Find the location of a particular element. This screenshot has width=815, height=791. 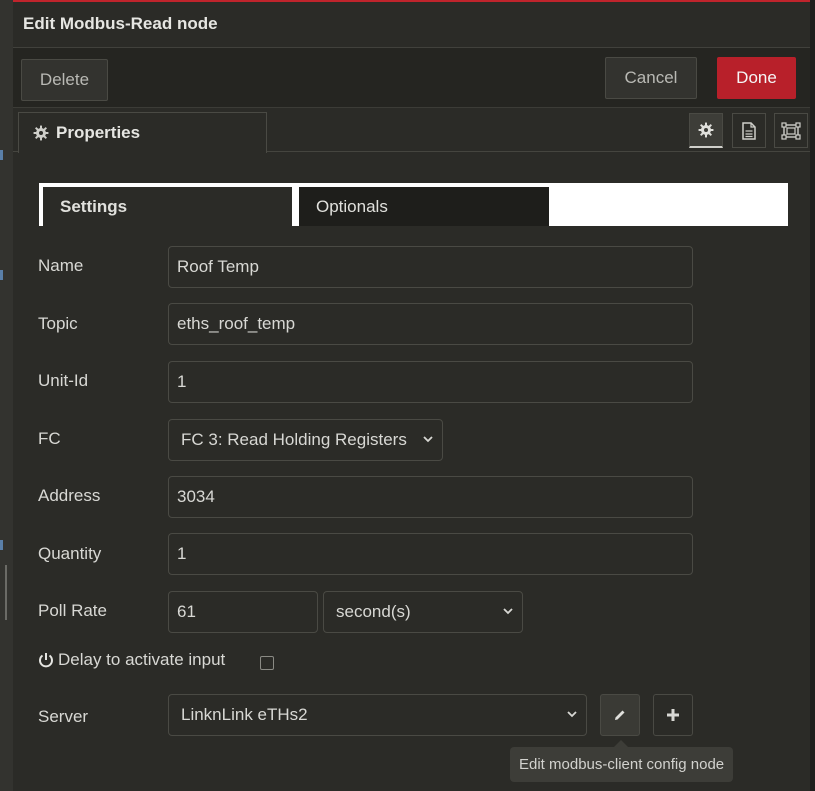

unit-id-label: Unit-Id is located at coordinates (63, 380).